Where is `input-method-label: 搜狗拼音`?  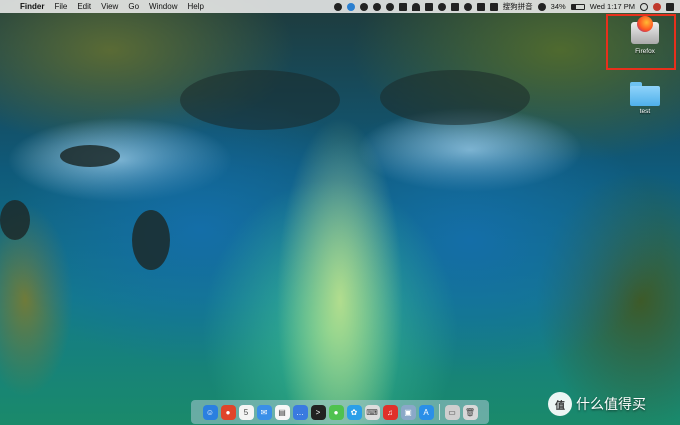
input-method-label: 搜狗拼音 is located at coordinates (518, 6).